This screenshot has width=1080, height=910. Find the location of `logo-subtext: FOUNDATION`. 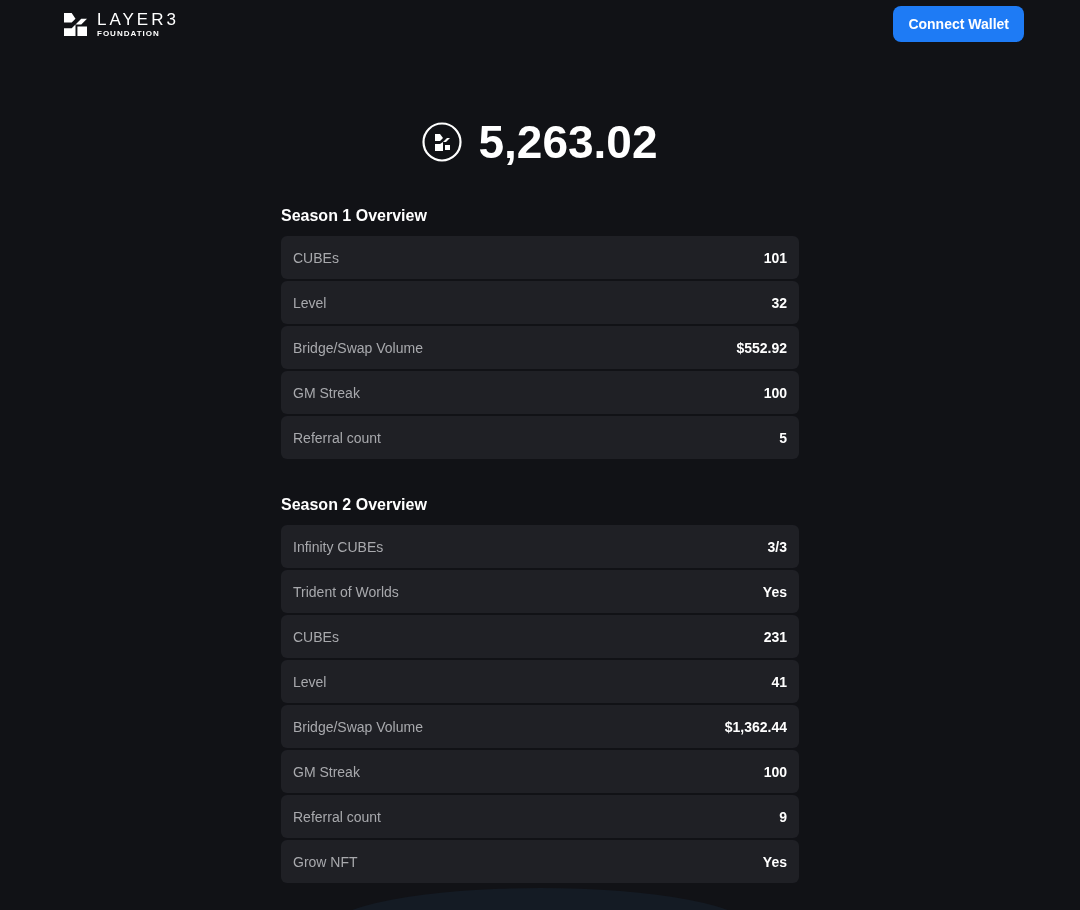

logo-subtext: FOUNDATION is located at coordinates (129, 33).